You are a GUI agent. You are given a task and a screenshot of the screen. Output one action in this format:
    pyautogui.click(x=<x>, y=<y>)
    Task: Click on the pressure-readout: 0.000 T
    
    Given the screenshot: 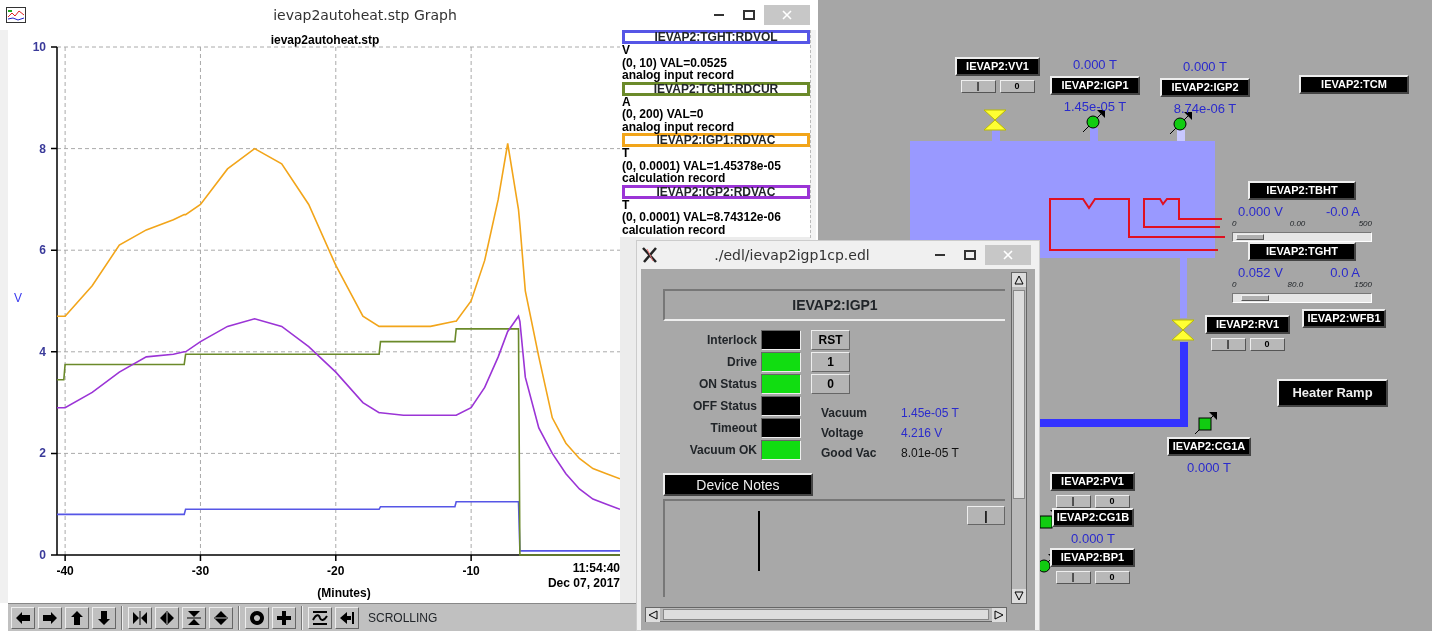 What is the action you would take?
    pyautogui.click(x=1093, y=538)
    